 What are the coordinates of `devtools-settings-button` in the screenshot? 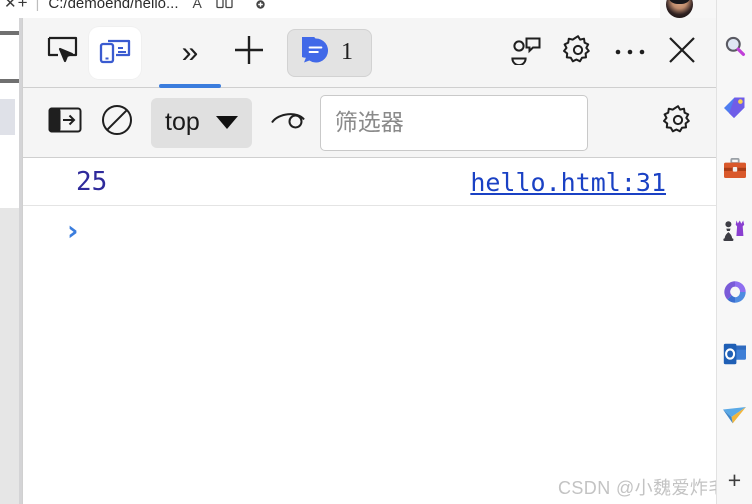 It's located at (578, 53).